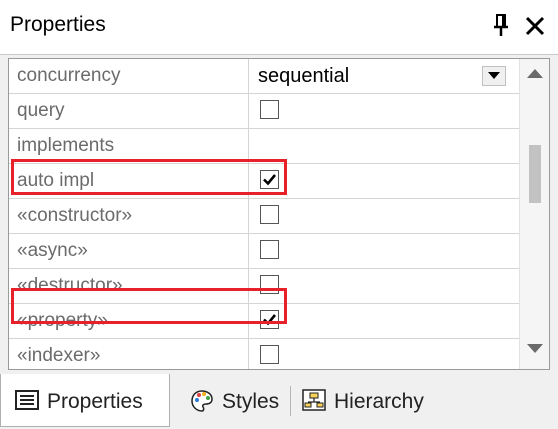  What do you see at coordinates (129, 251) in the screenshot?
I see `property-name: «async»` at bounding box center [129, 251].